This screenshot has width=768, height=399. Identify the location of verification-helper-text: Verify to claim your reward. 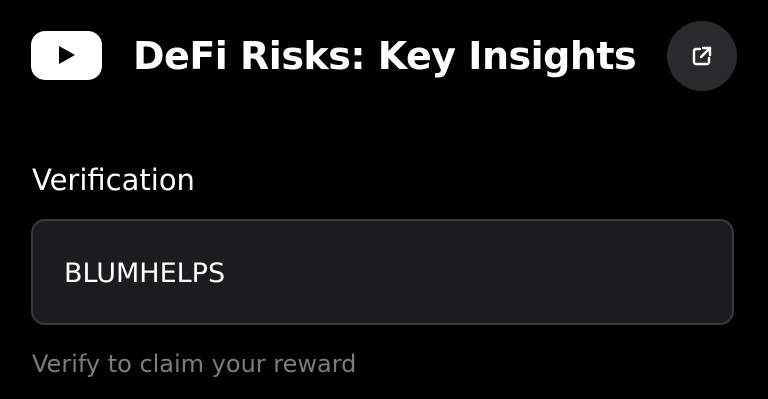
(194, 364).